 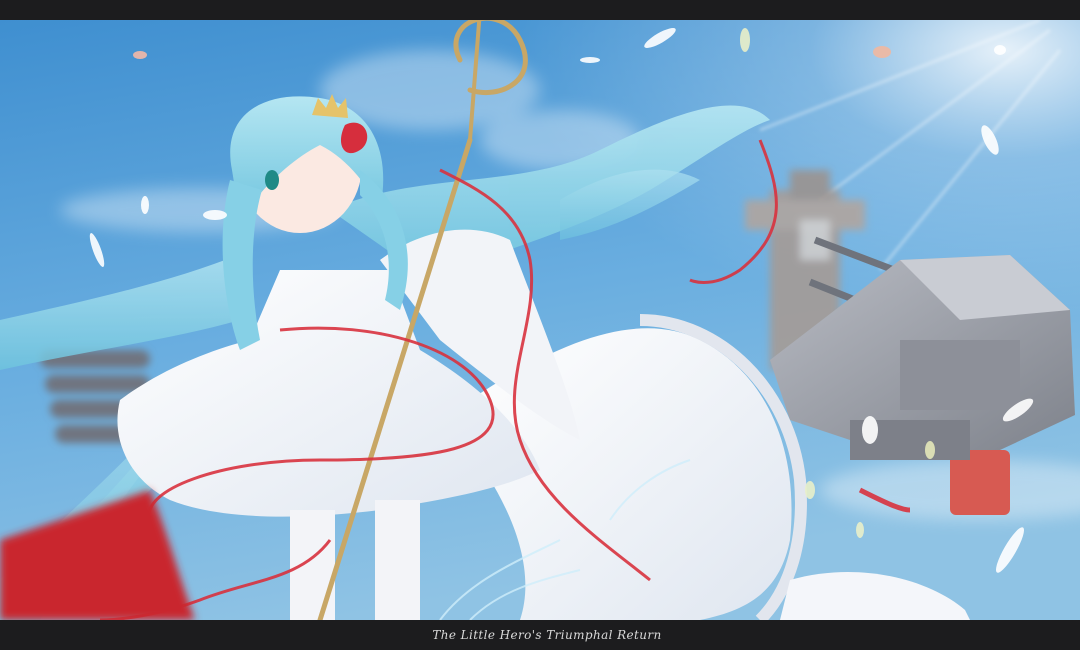 I want to click on caption-title: The Little Hero's Triumphal Return, so click(x=547, y=635).